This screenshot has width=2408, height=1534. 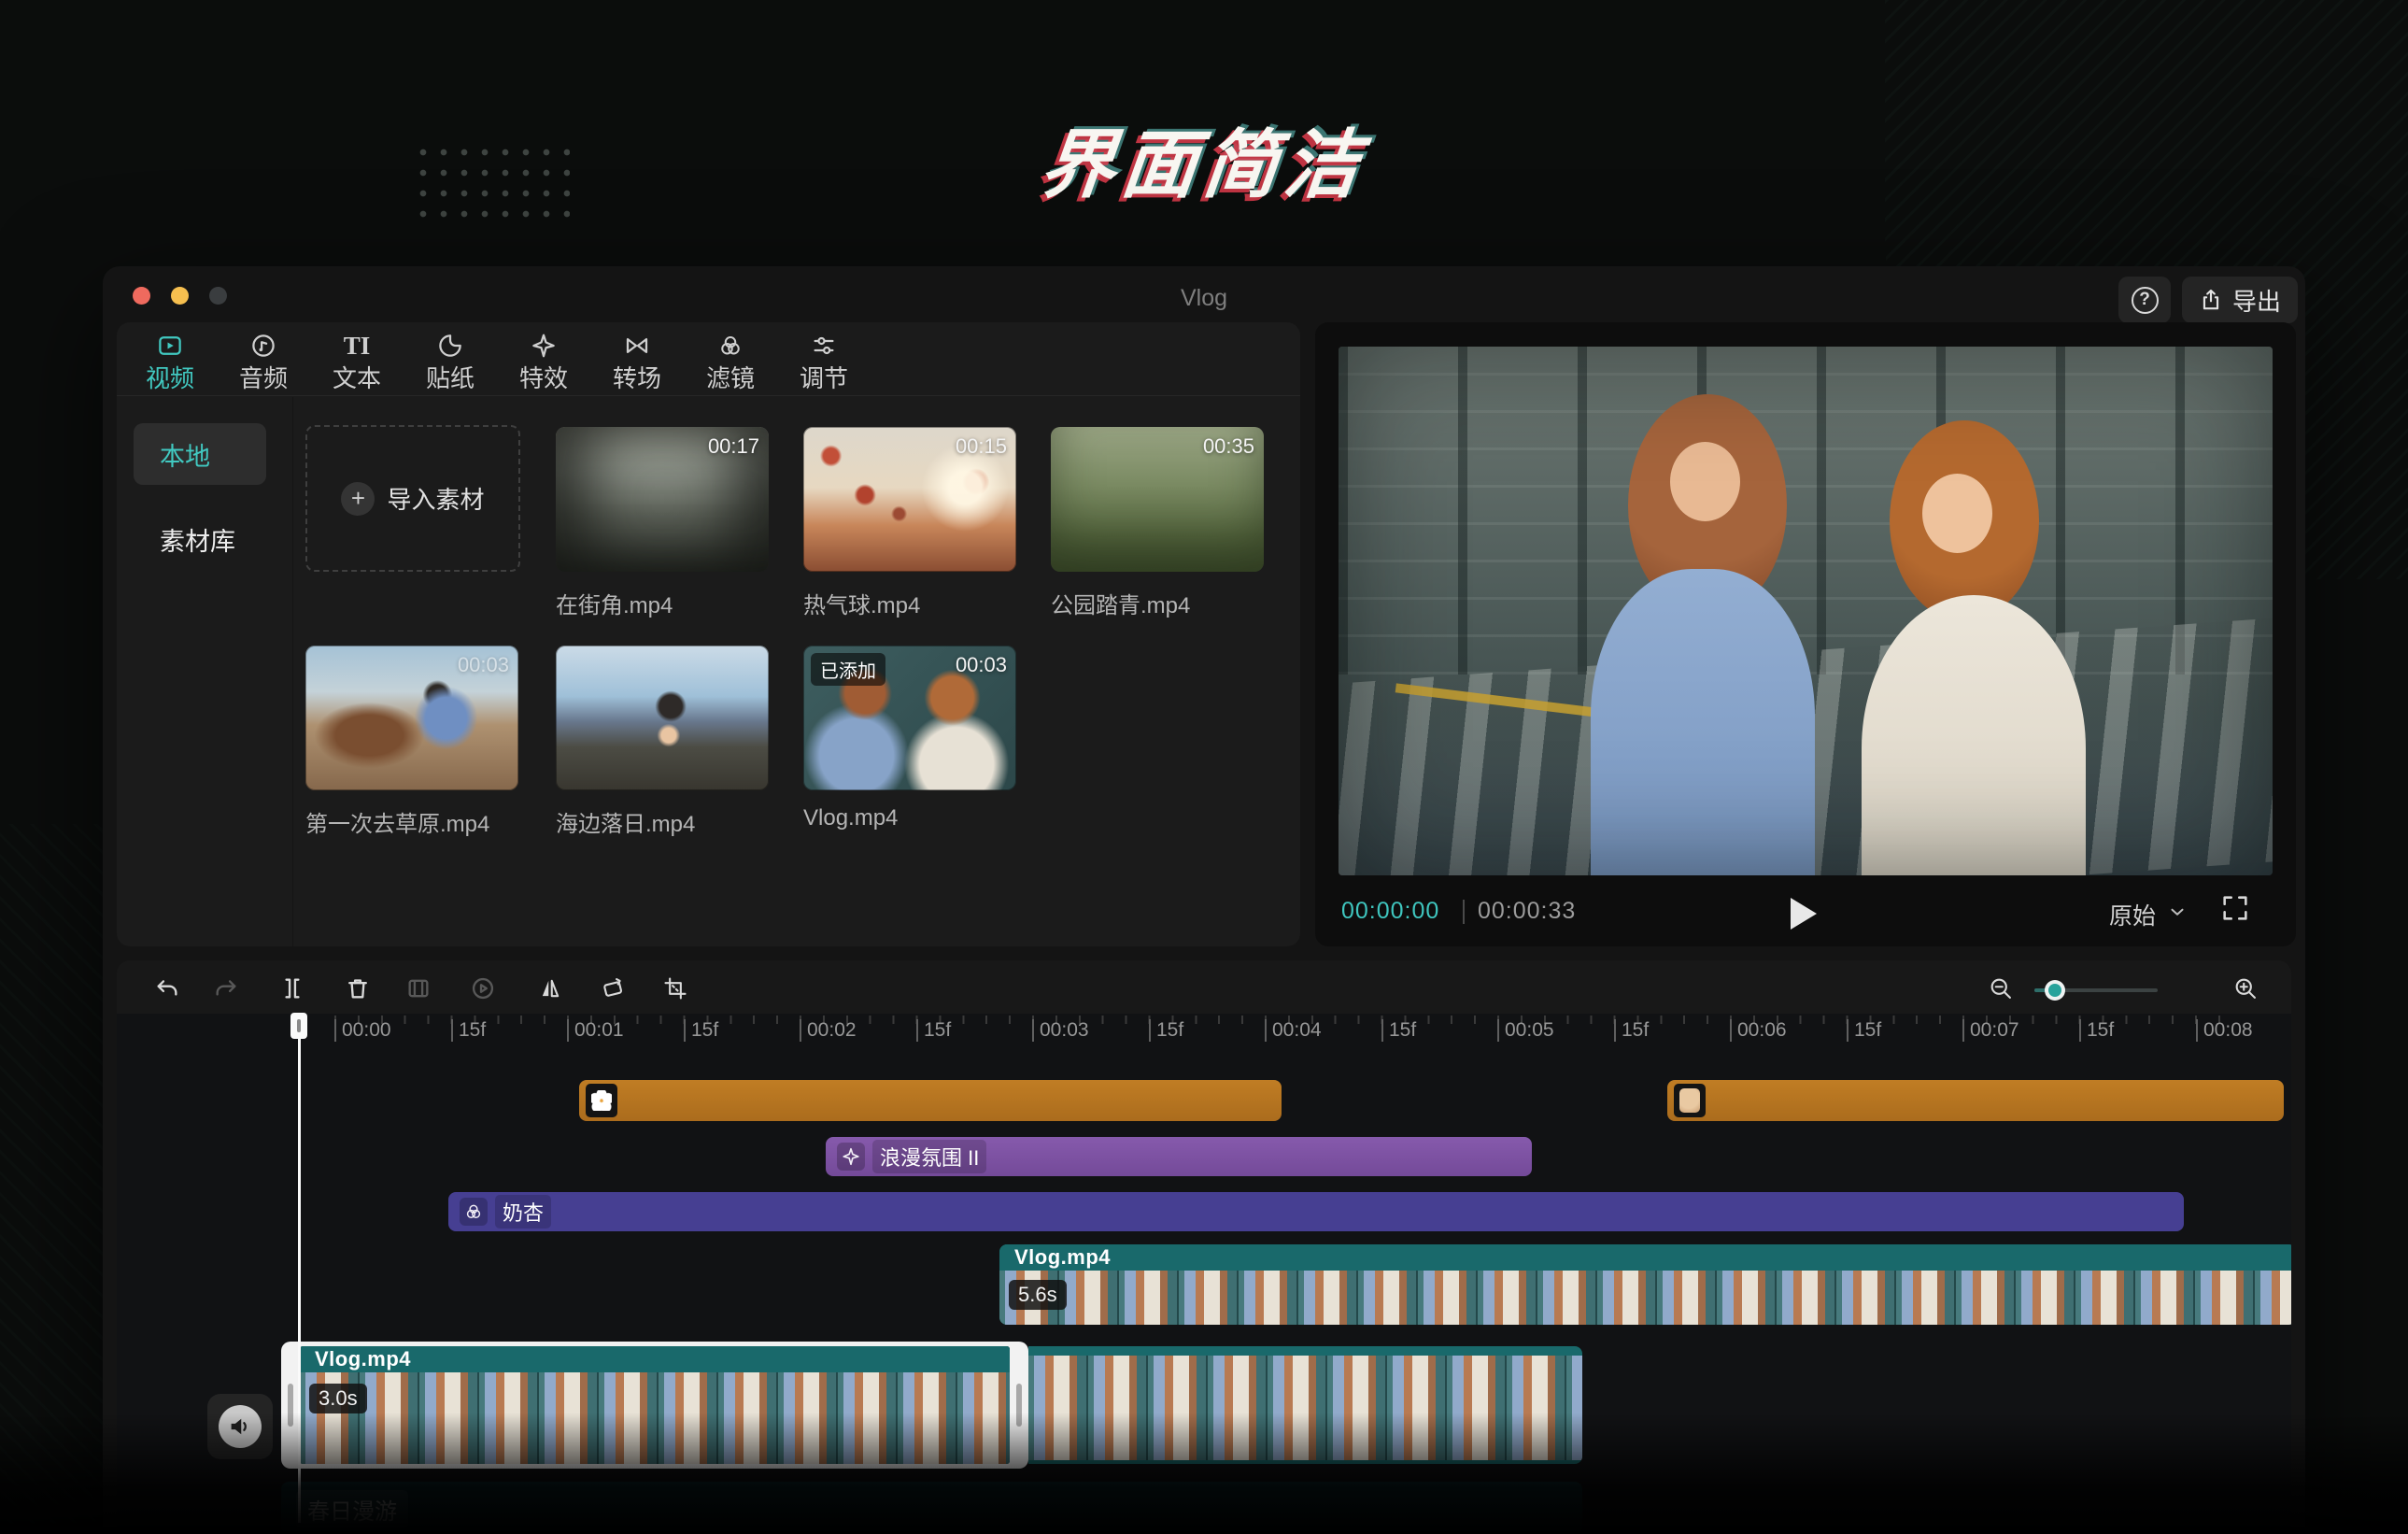 I want to click on zoom-slider-thumb, so click(x=2055, y=990).